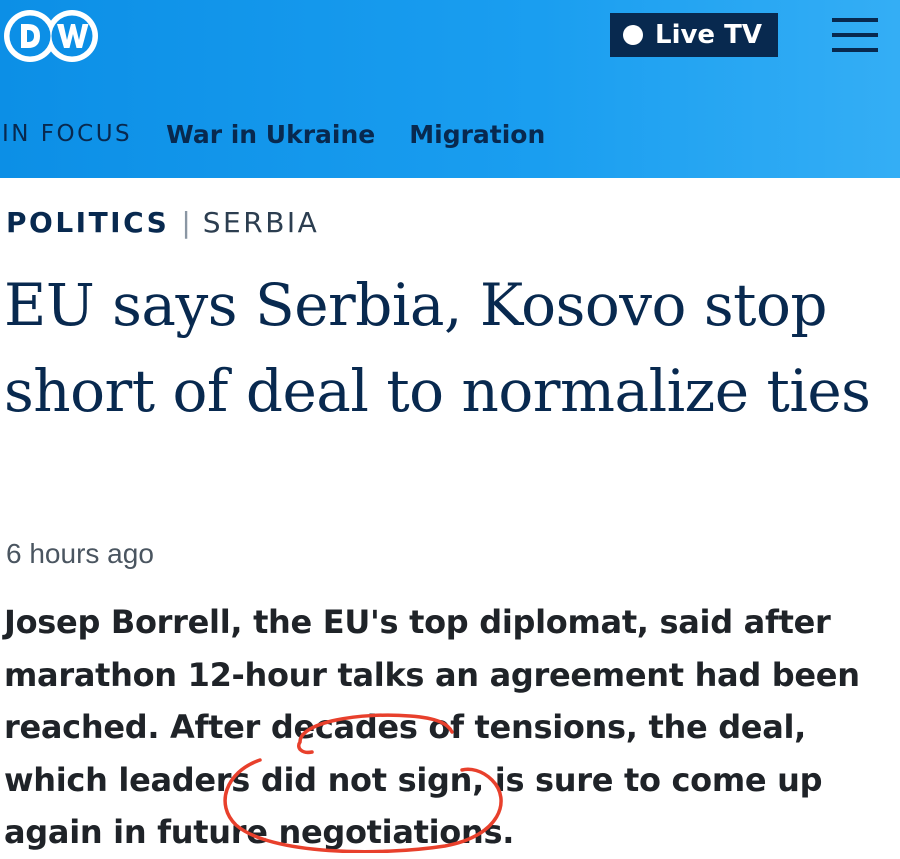 Image resolution: width=900 pixels, height=859 pixels. What do you see at coordinates (51, 36) in the screenshot?
I see `dw-logo: DW` at bounding box center [51, 36].